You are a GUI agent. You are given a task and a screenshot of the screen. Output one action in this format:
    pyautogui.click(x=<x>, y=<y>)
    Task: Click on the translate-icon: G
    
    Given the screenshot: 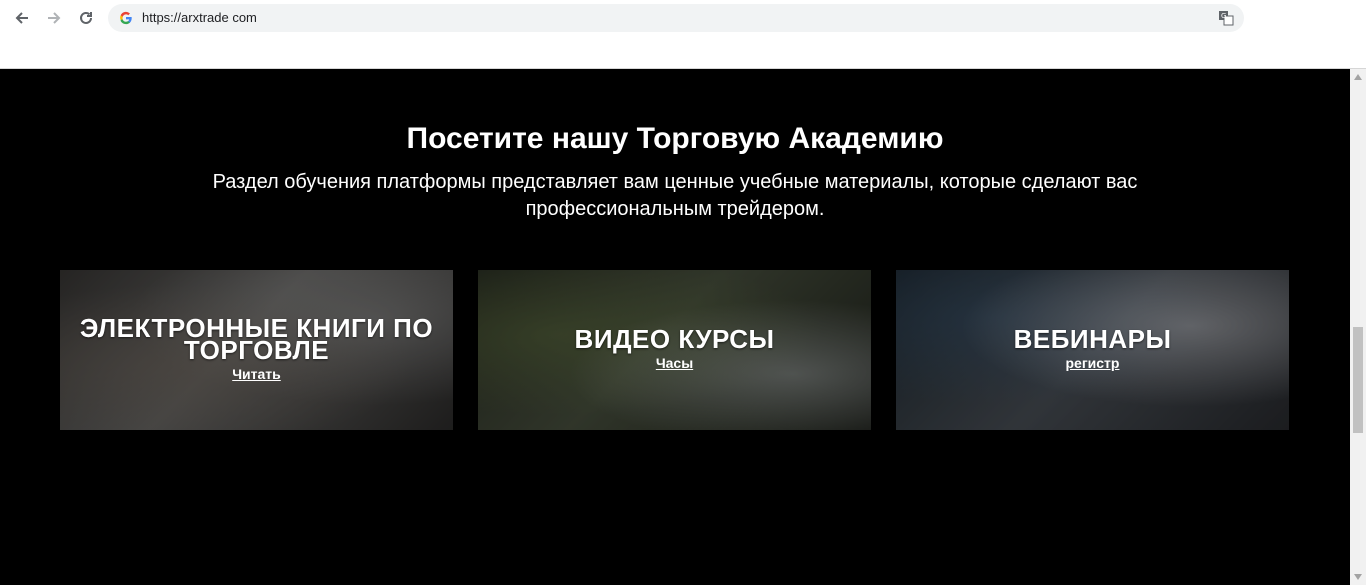 What is the action you would take?
    pyautogui.click(x=1226, y=18)
    